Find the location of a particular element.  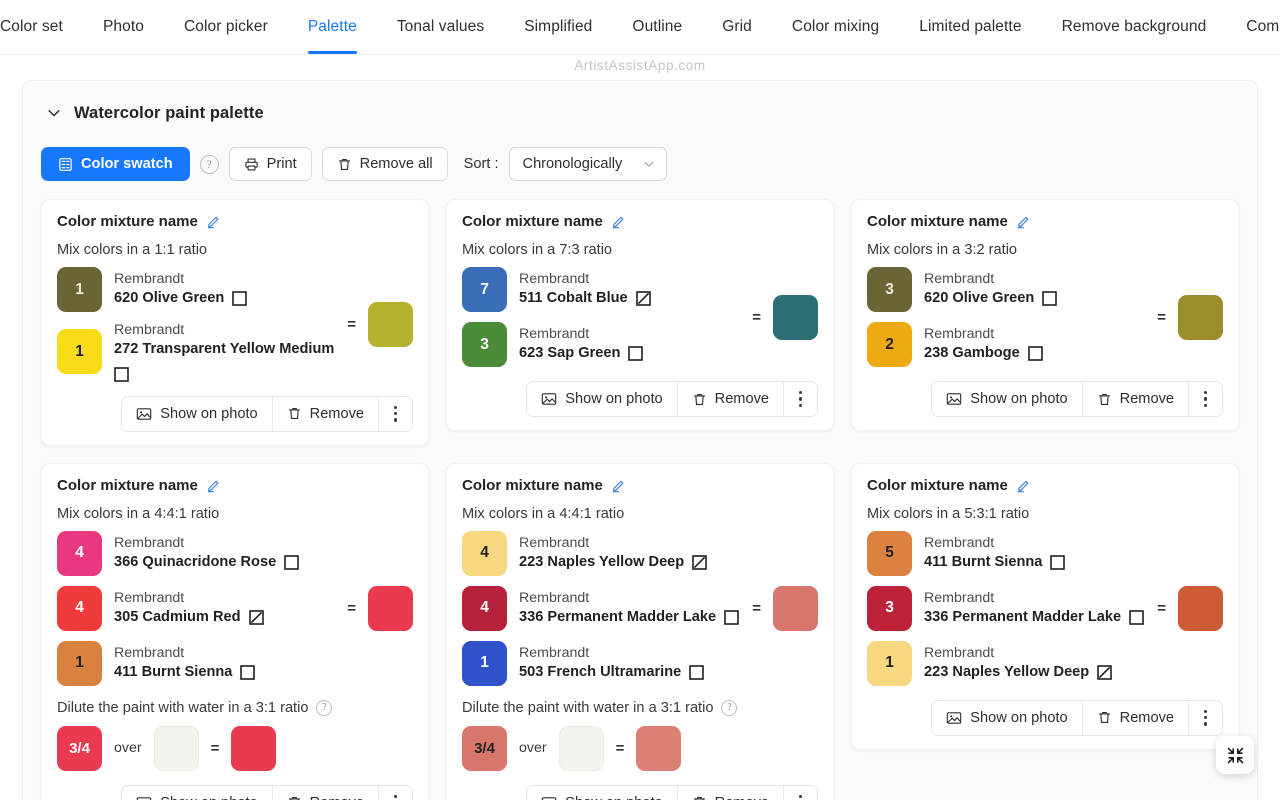

paint-name: 411 Burnt Sienna is located at coordinates (983, 561).